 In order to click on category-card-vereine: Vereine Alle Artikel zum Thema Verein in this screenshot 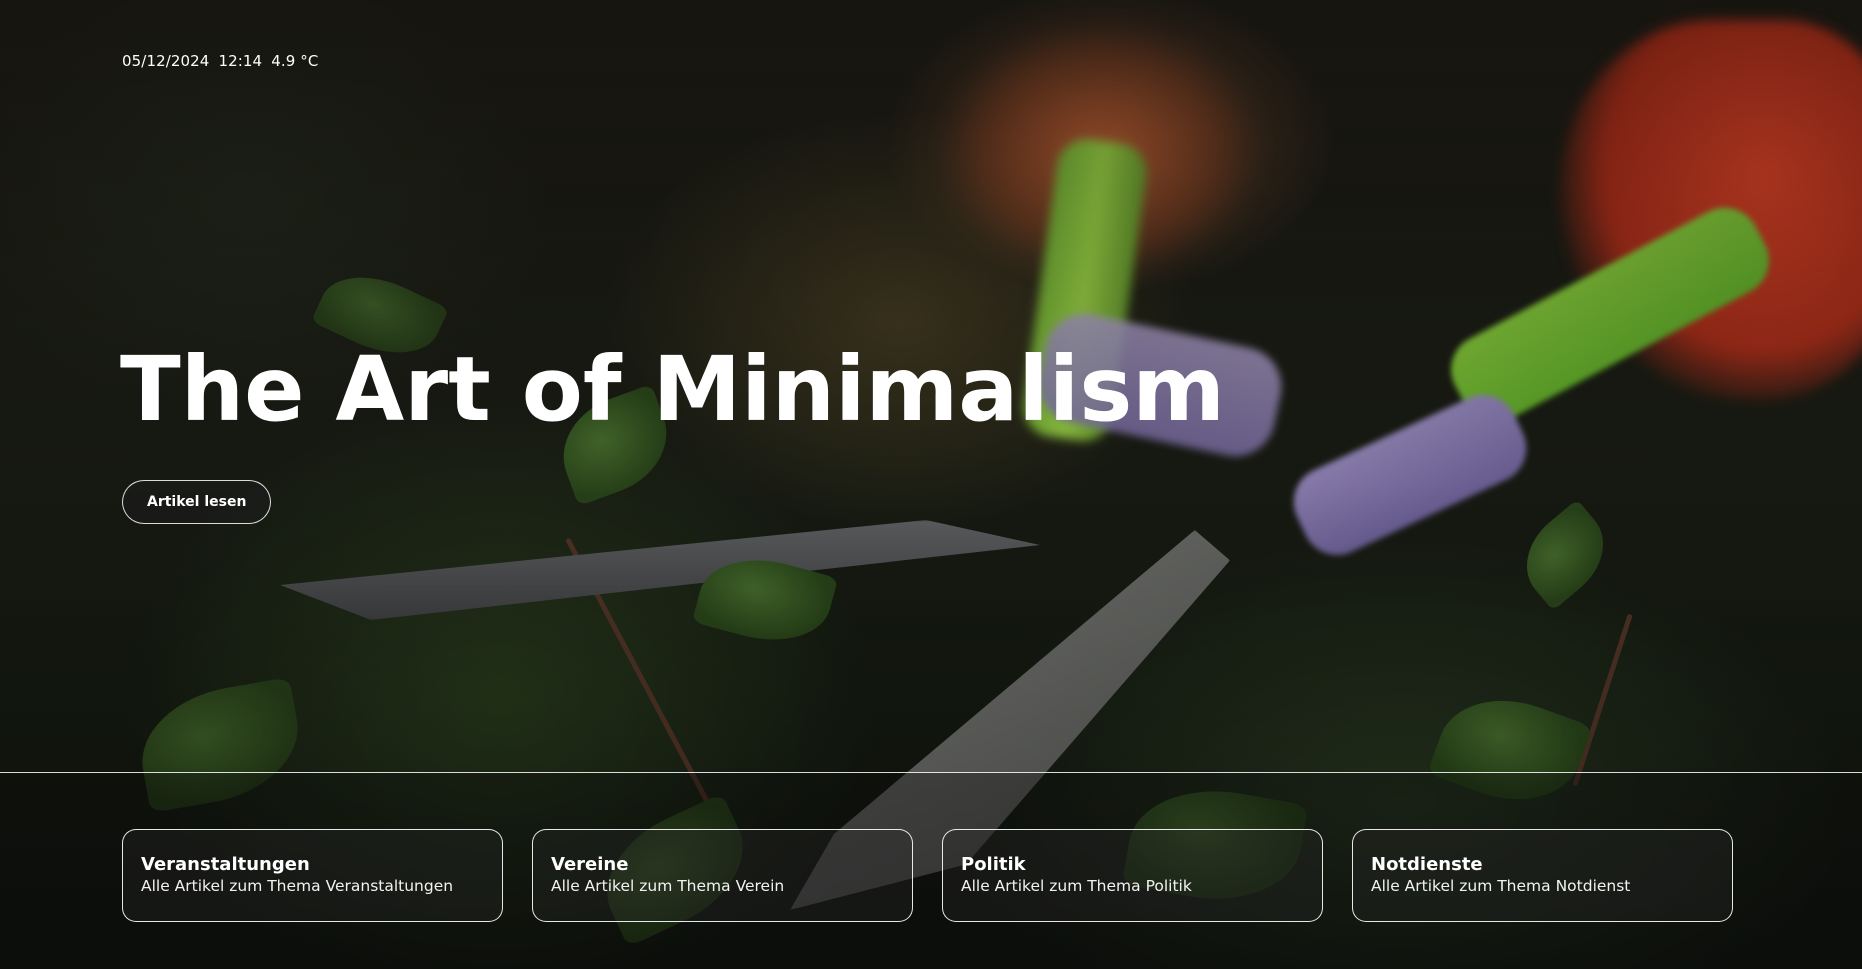, I will do `click(722, 875)`.